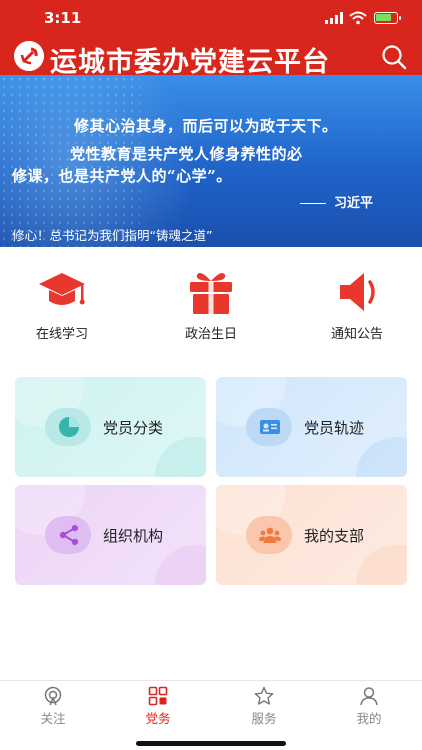 The width and height of the screenshot is (422, 750). Describe the element at coordinates (270, 427) in the screenshot. I see `id-card-icon` at that location.